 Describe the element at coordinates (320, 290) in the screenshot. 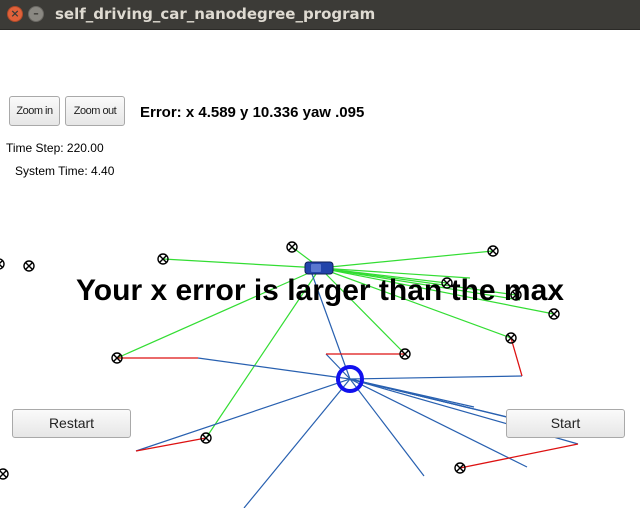

I see `error-message-banner: Your x error is larger than the max` at that location.